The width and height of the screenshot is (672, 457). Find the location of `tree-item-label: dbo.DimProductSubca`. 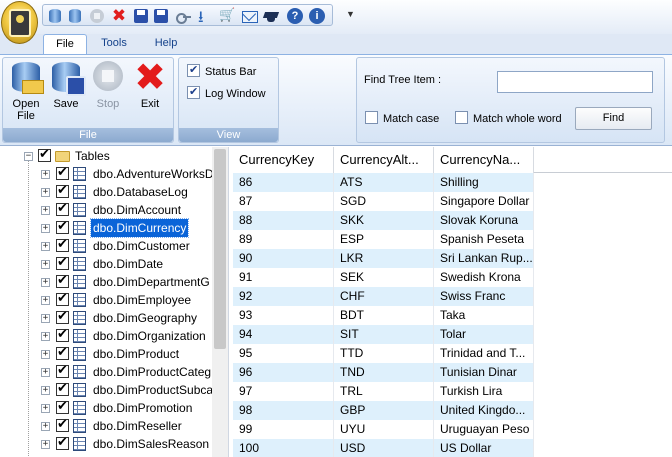

tree-item-label: dbo.DimProductSubca is located at coordinates (153, 390).